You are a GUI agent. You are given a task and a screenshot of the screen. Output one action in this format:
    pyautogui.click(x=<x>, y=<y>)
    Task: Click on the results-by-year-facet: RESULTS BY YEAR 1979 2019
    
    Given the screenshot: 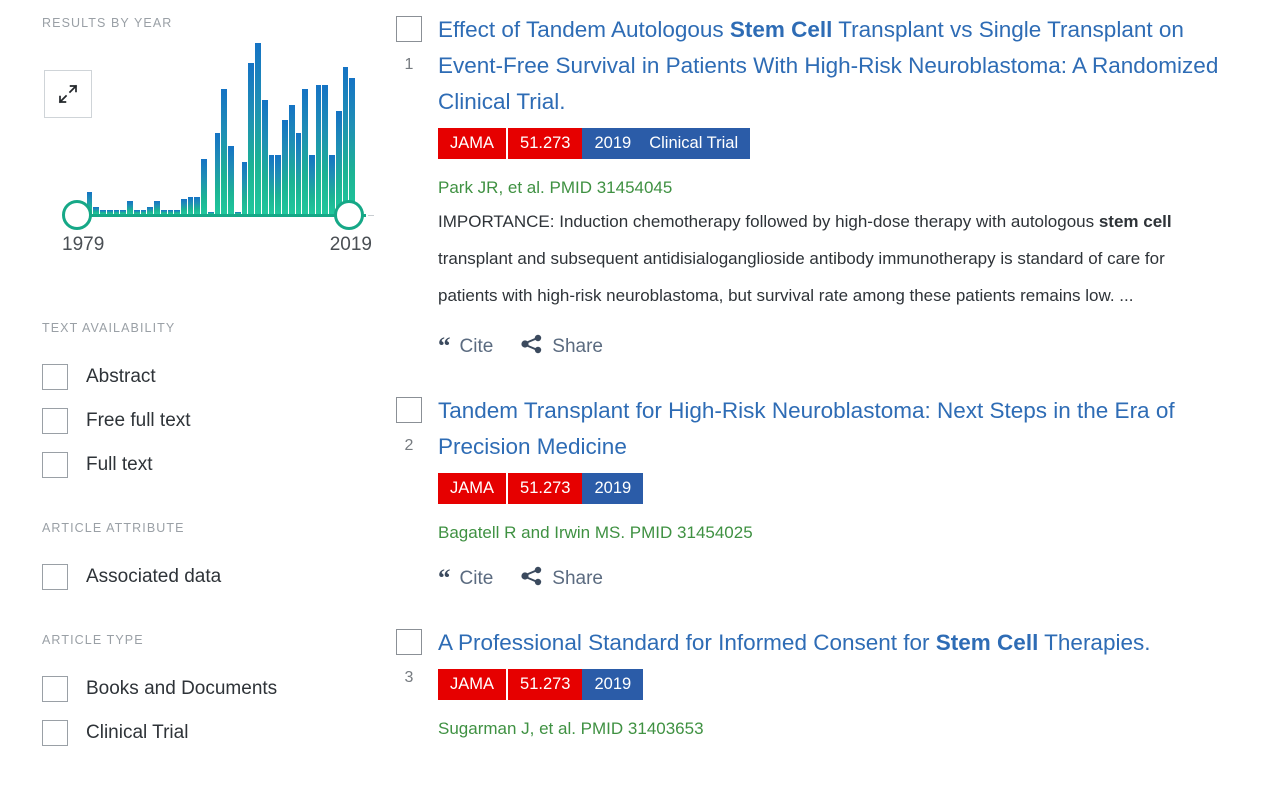 What is the action you would take?
    pyautogui.click(x=211, y=158)
    